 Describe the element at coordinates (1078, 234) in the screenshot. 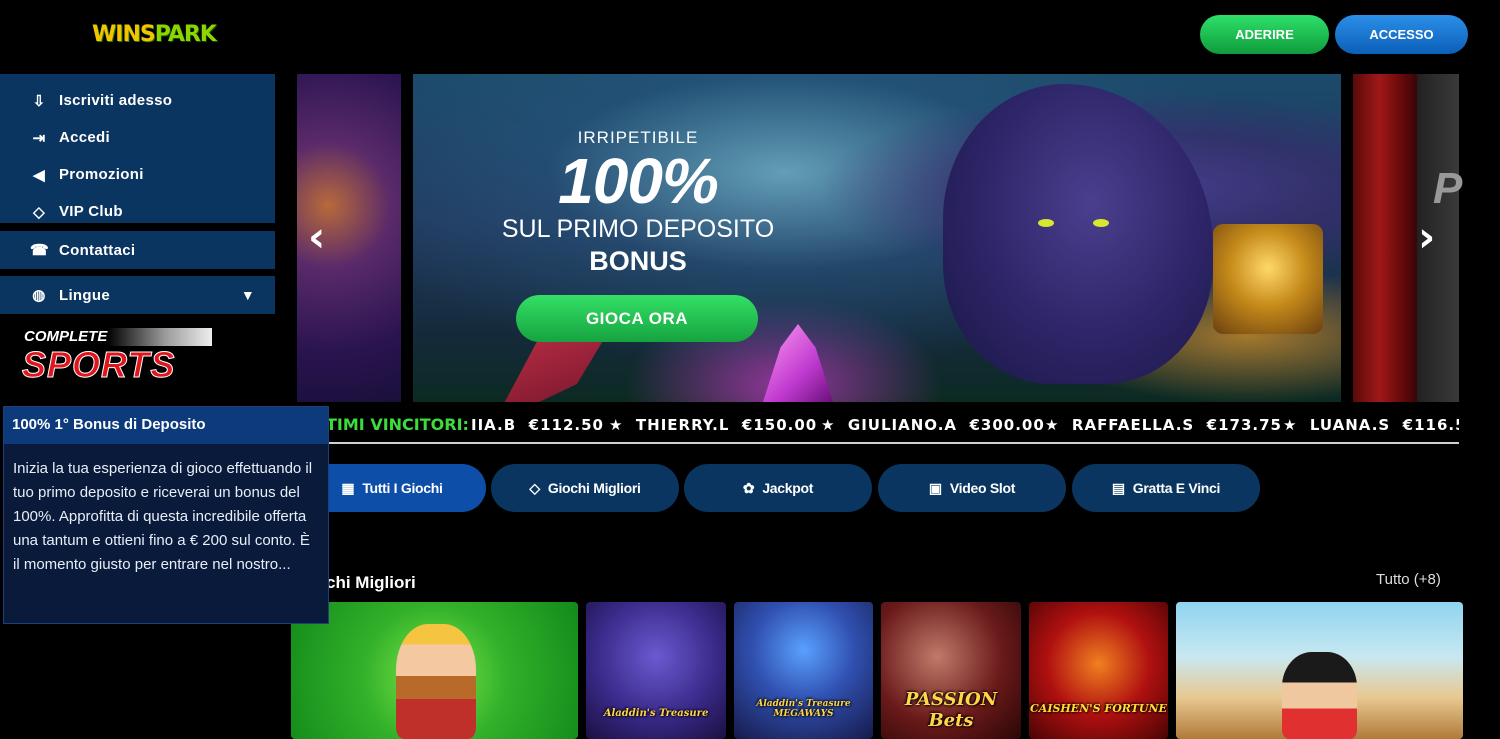

I see `panther-illustration` at that location.